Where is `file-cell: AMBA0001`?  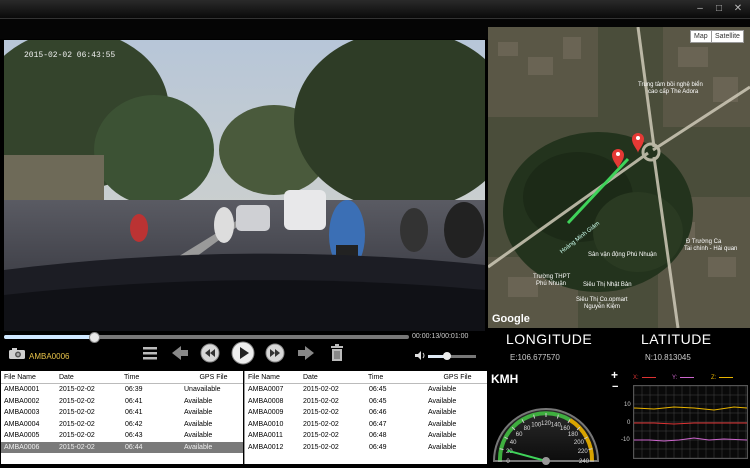
file-cell: AMBA0001 is located at coordinates (22, 390).